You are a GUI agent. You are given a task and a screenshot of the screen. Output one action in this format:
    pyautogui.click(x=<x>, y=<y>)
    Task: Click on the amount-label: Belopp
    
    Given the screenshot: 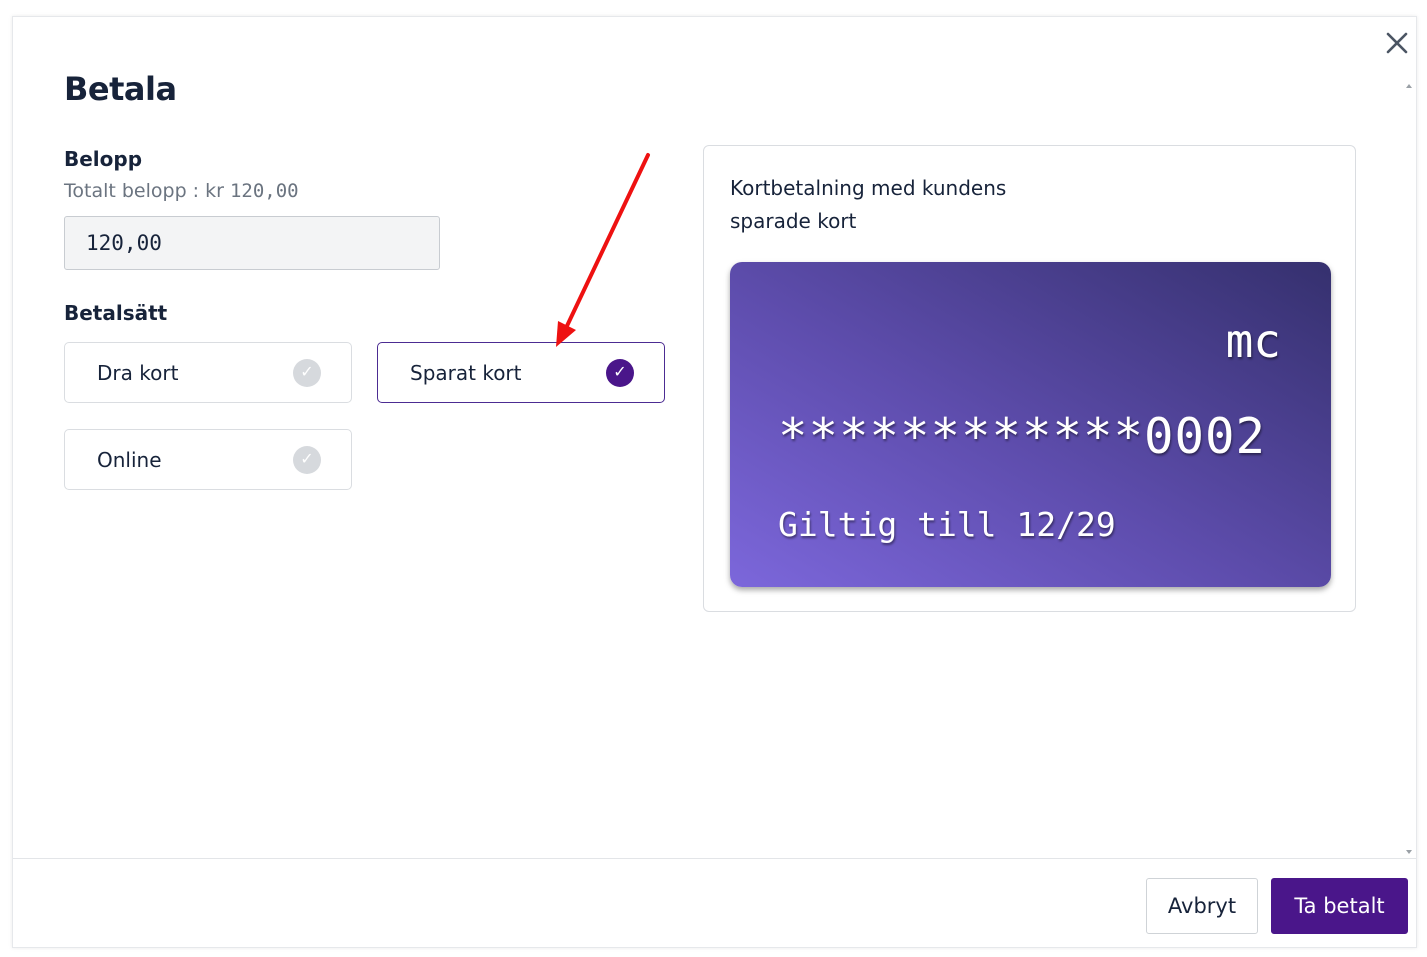 What is the action you would take?
    pyautogui.click(x=103, y=159)
    